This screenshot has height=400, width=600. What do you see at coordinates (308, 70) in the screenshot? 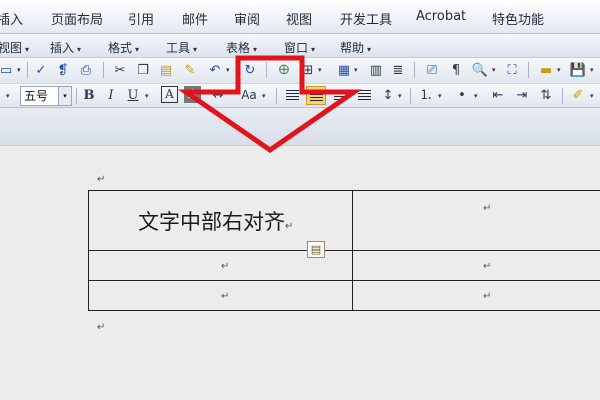
I see `table-borders-icon: ⊞` at bounding box center [308, 70].